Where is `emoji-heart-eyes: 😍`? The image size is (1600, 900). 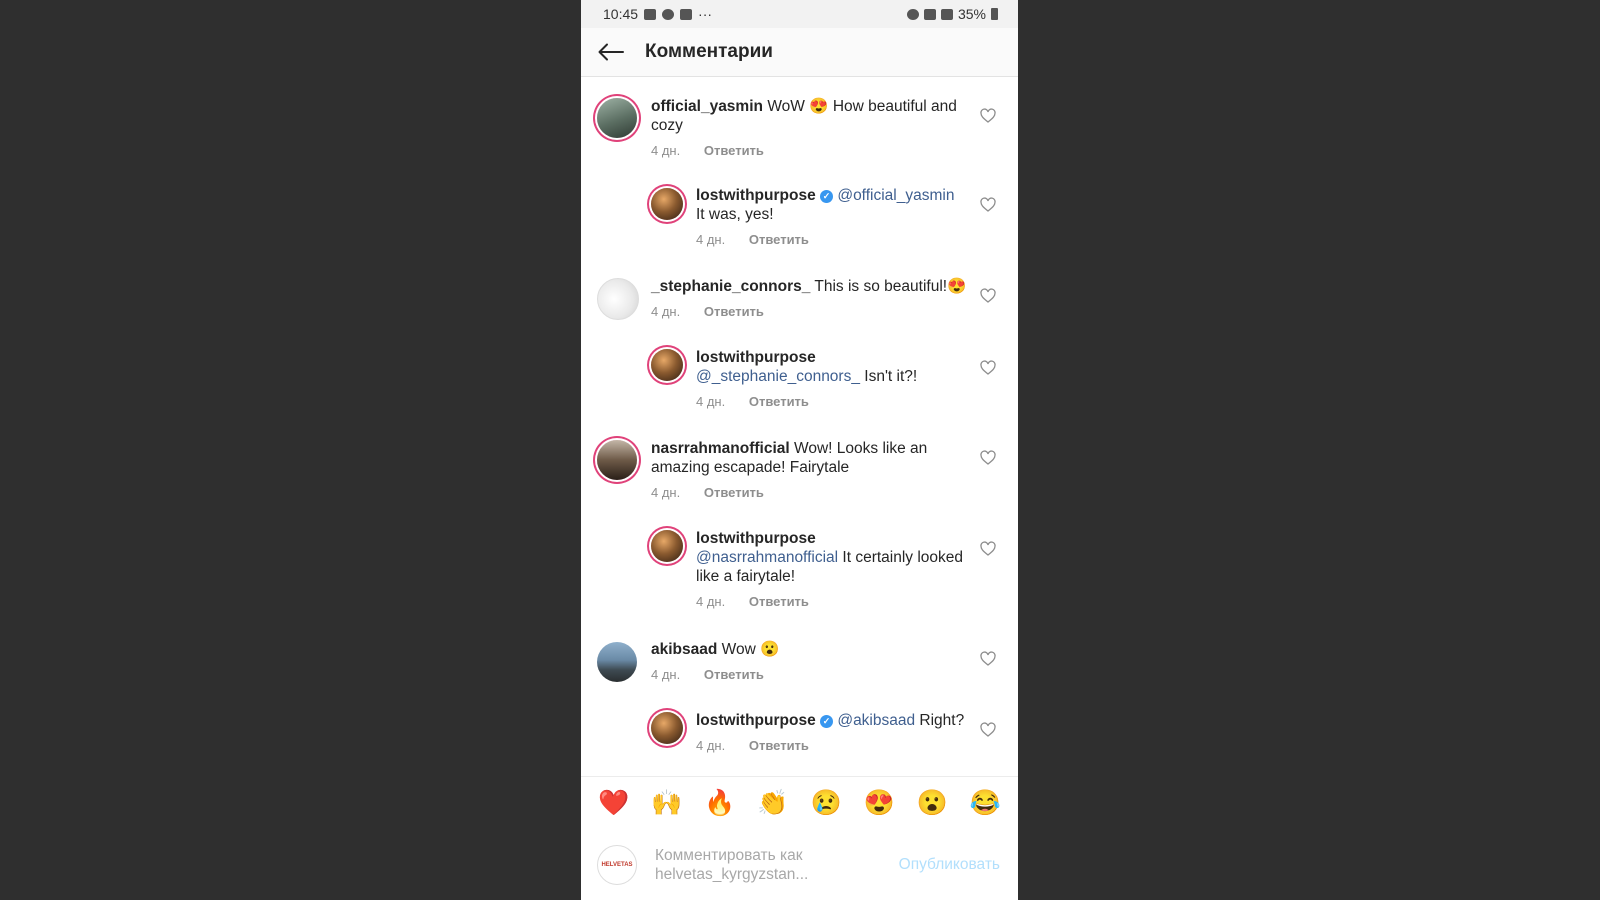 emoji-heart-eyes: 😍 is located at coordinates (879, 803).